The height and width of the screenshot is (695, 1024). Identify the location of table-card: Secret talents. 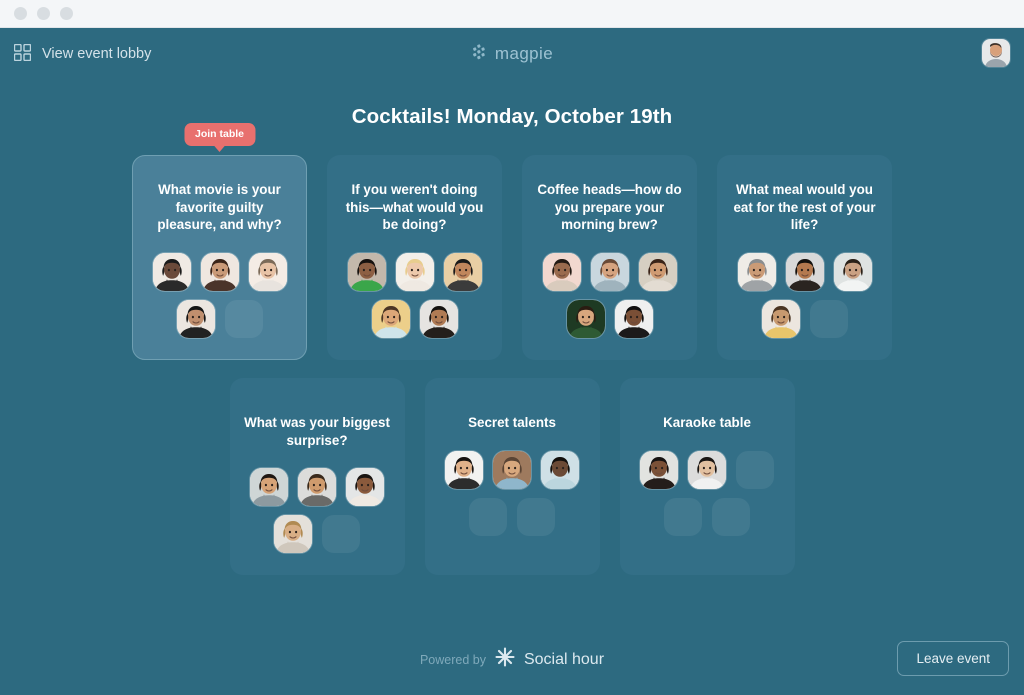
(512, 477).